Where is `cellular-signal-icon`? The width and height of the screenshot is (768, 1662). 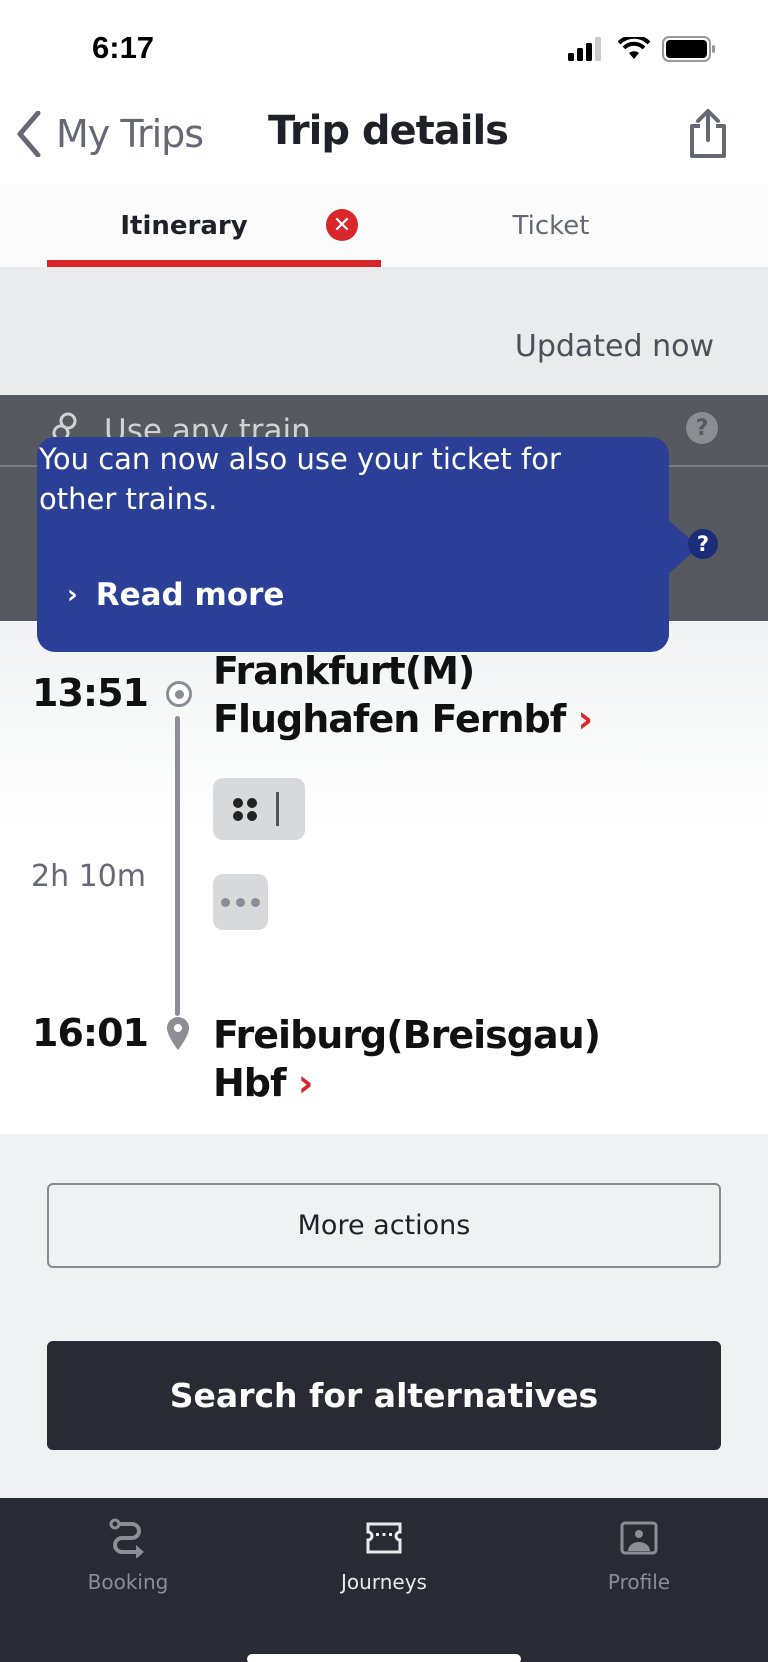
cellular-signal-icon is located at coordinates (584, 49).